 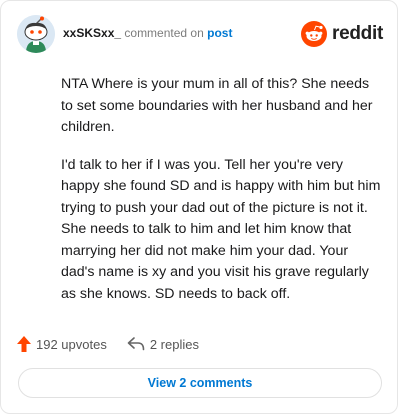 What do you see at coordinates (164, 33) in the screenshot?
I see `commented-on-text: commented on` at bounding box center [164, 33].